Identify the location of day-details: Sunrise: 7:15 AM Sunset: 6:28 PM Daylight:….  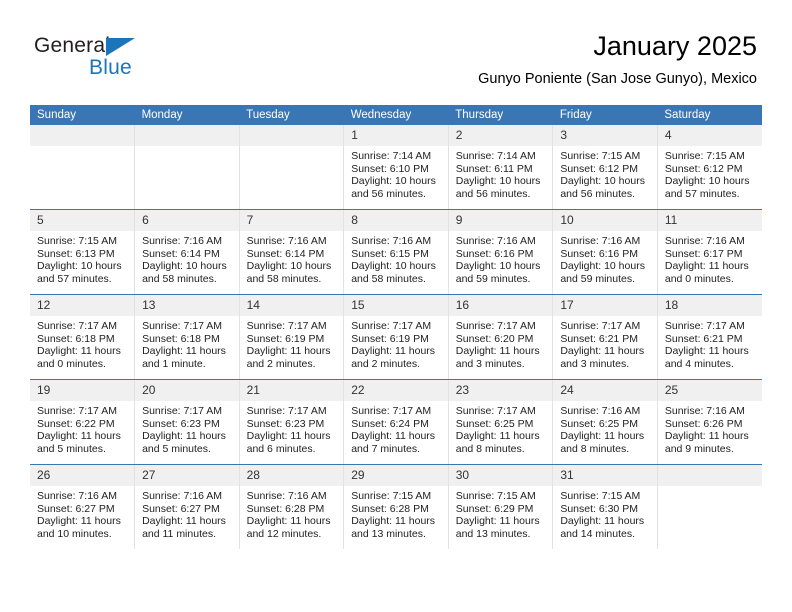
(396, 513).